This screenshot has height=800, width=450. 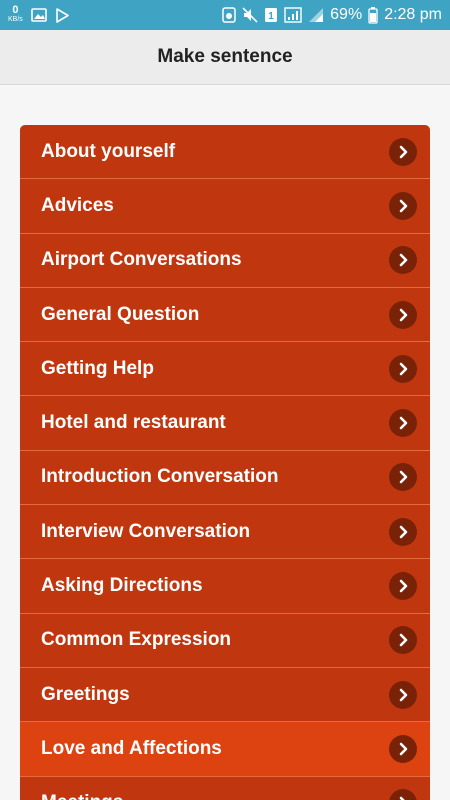 I want to click on list-item: Asking Directions, so click(x=225, y=586).